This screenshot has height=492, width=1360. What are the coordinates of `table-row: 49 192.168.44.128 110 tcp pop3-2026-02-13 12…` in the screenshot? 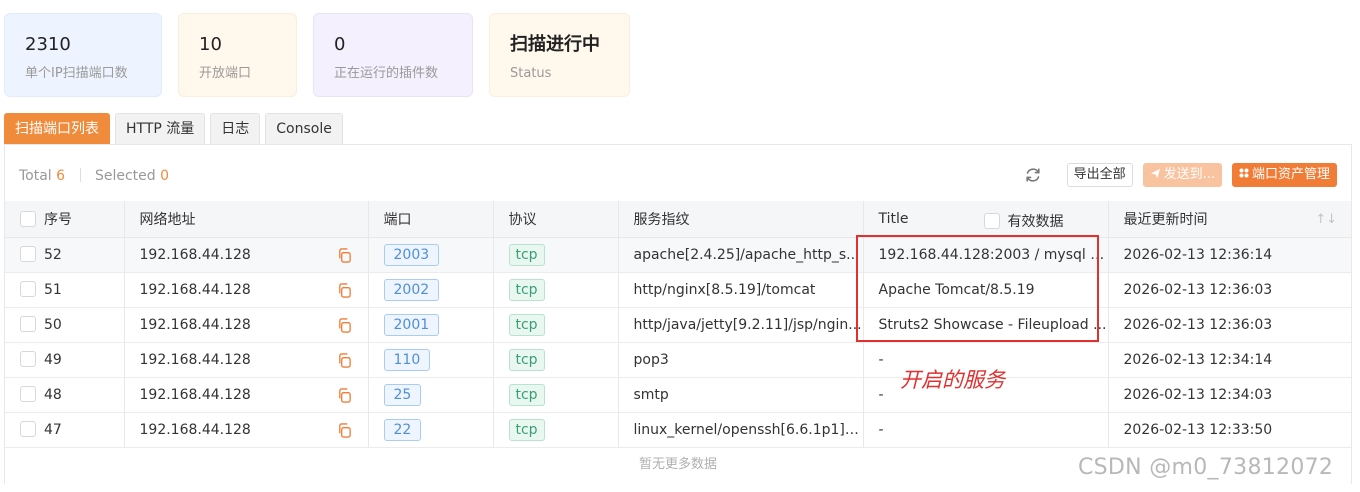 It's located at (678, 360).